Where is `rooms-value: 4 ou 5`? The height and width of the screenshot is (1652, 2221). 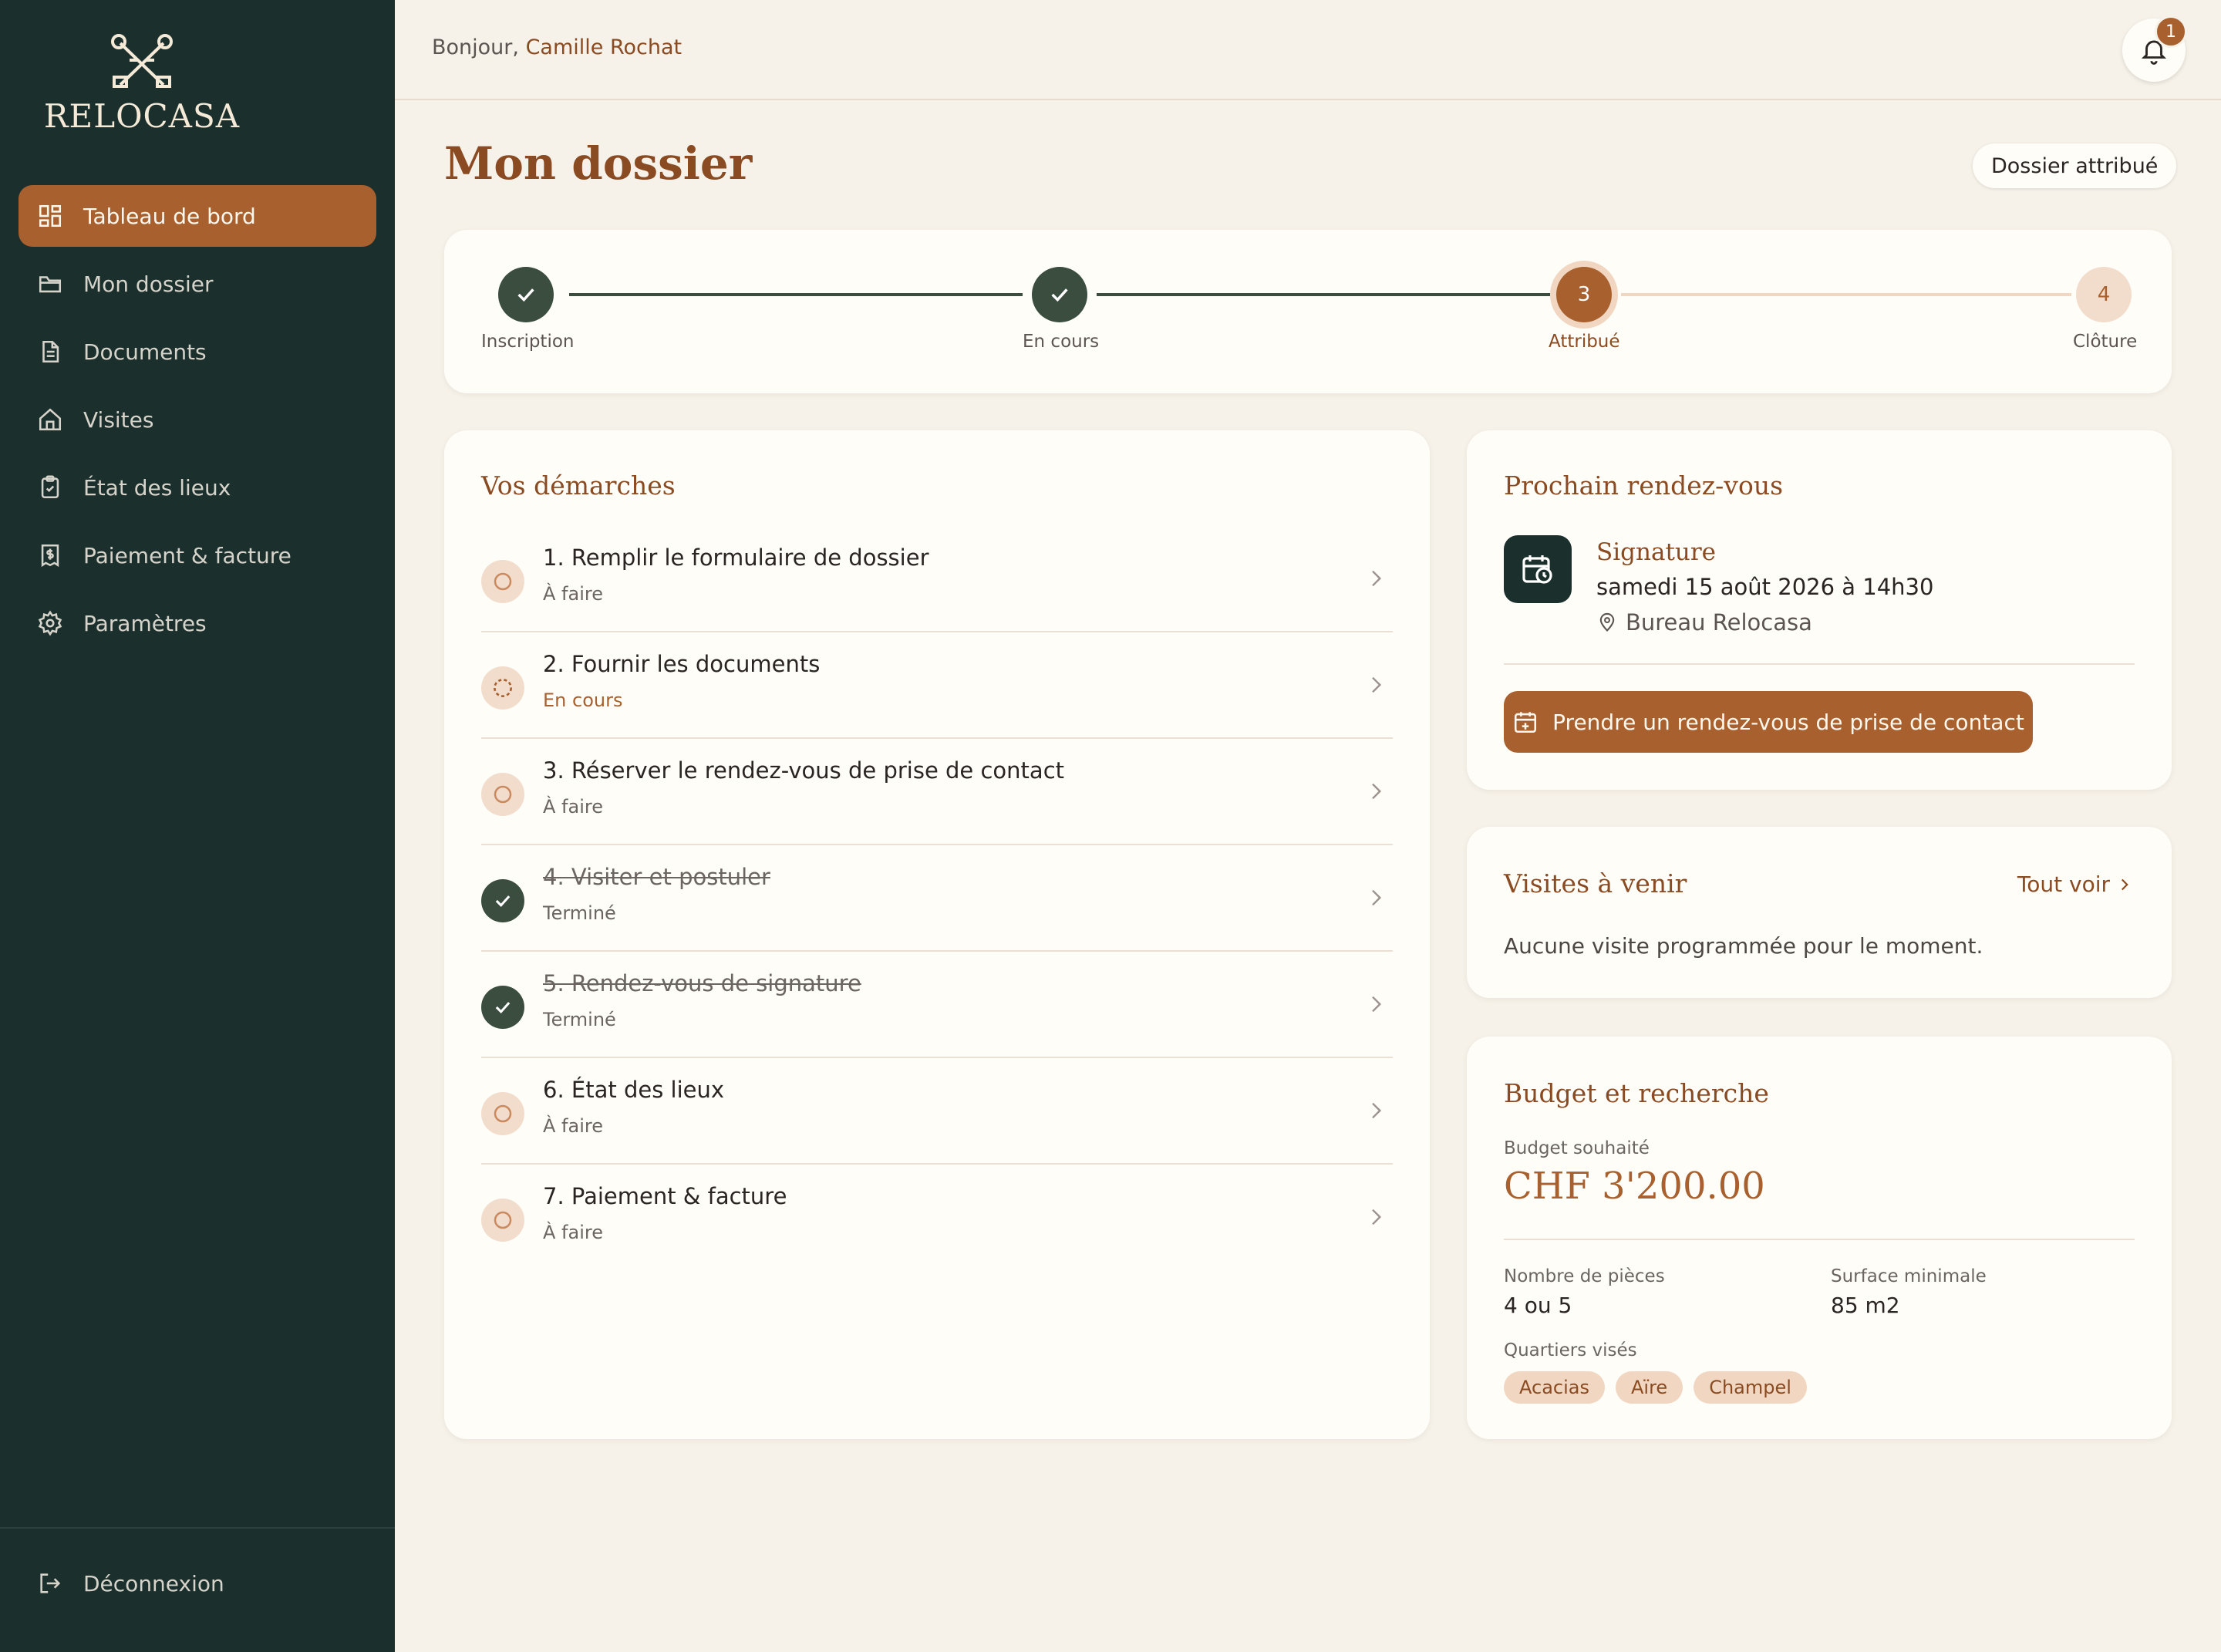
rooms-value: 4 ou 5 is located at coordinates (1538, 1306).